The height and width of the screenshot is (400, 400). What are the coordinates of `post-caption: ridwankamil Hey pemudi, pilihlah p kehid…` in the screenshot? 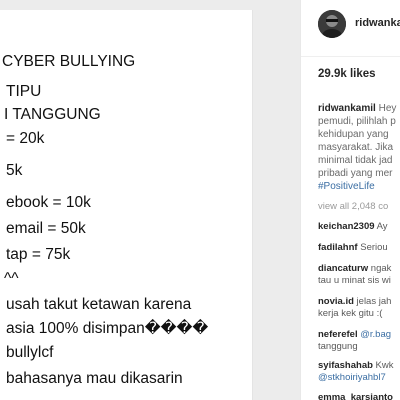 It's located at (359, 147).